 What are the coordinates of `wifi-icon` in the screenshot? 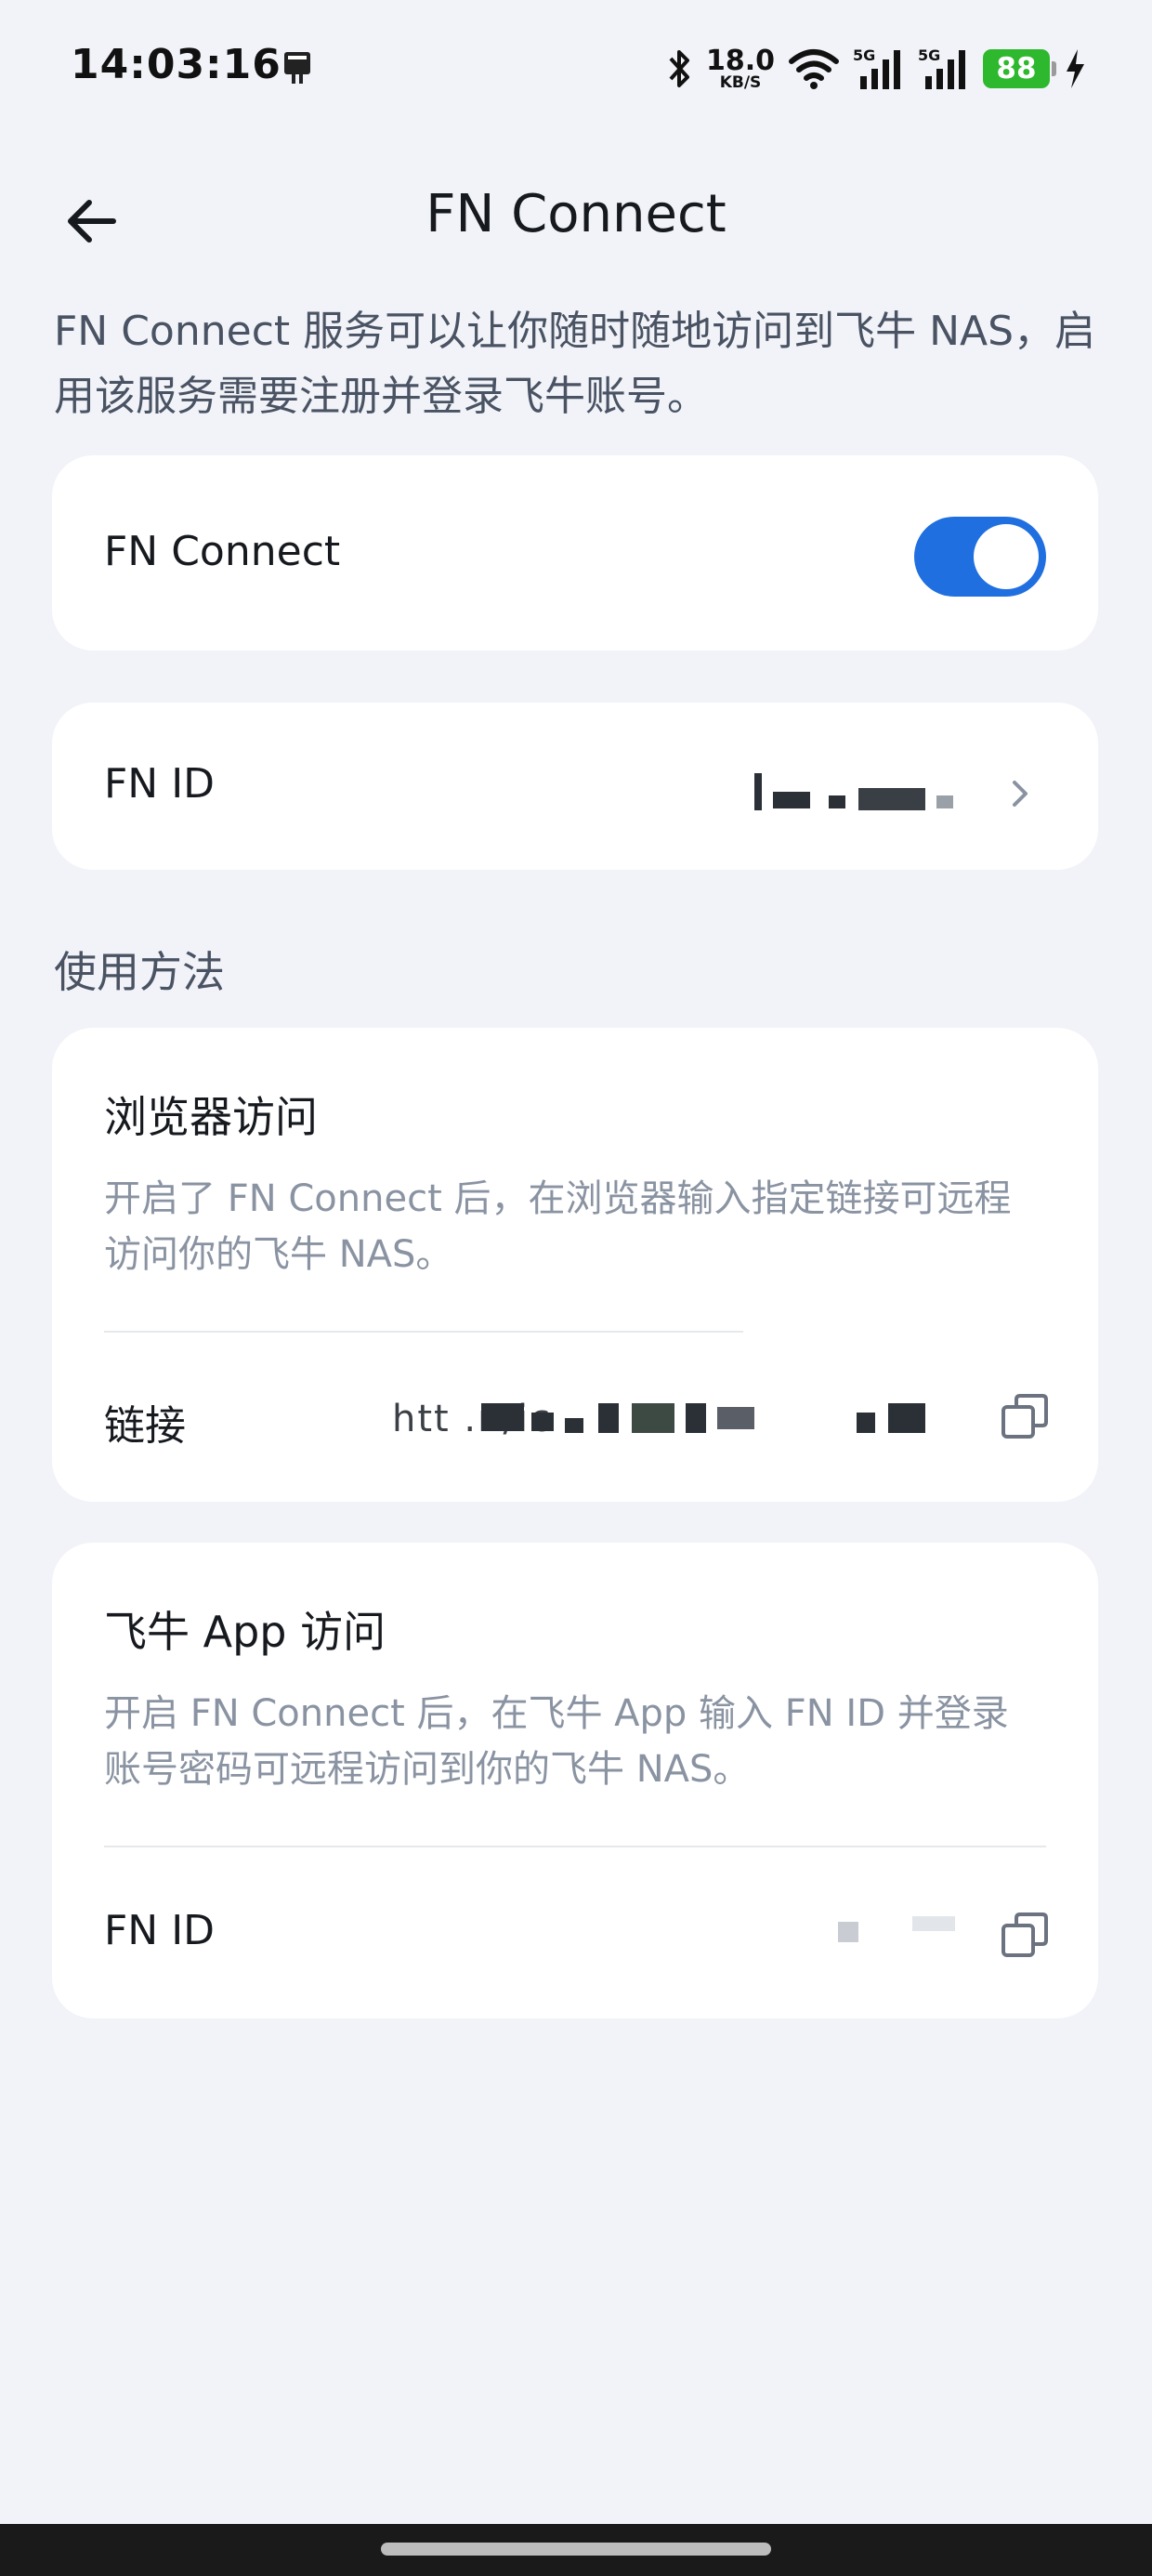 It's located at (814, 69).